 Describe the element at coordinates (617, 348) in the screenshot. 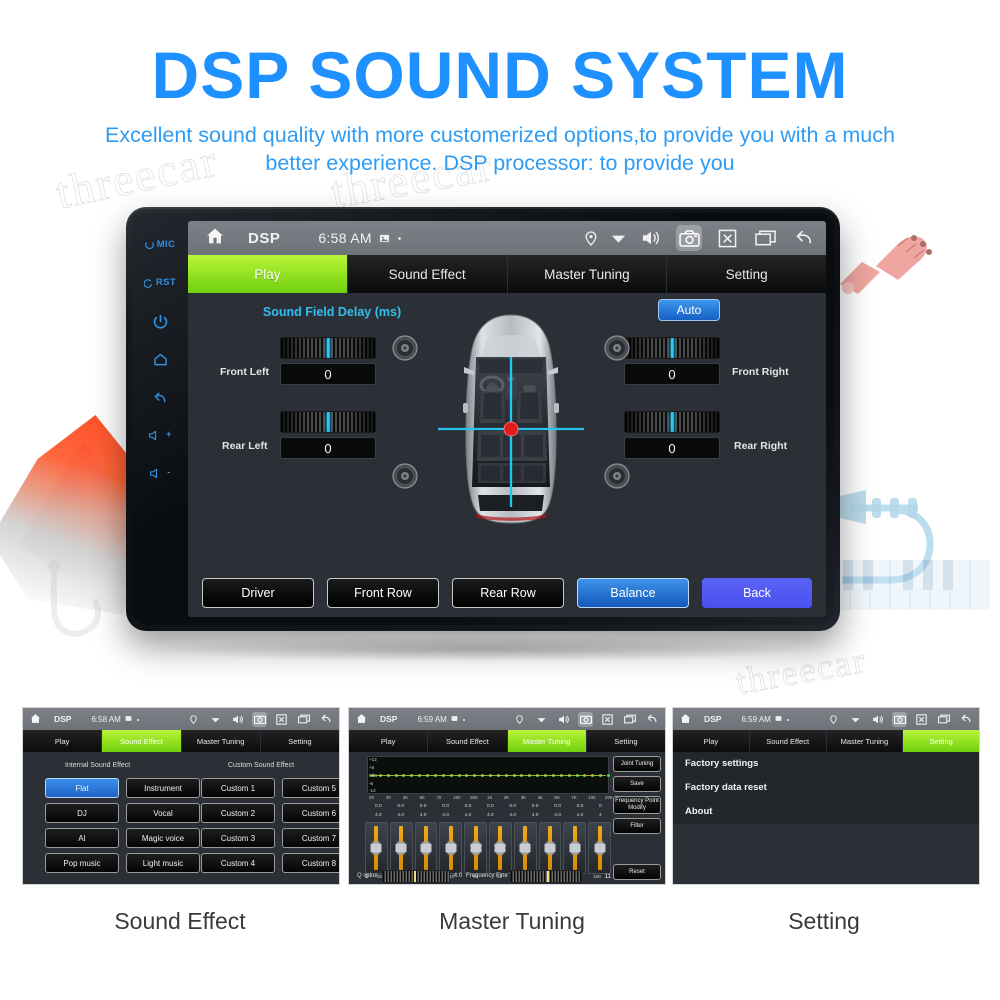

I see `front-right-speaker` at that location.